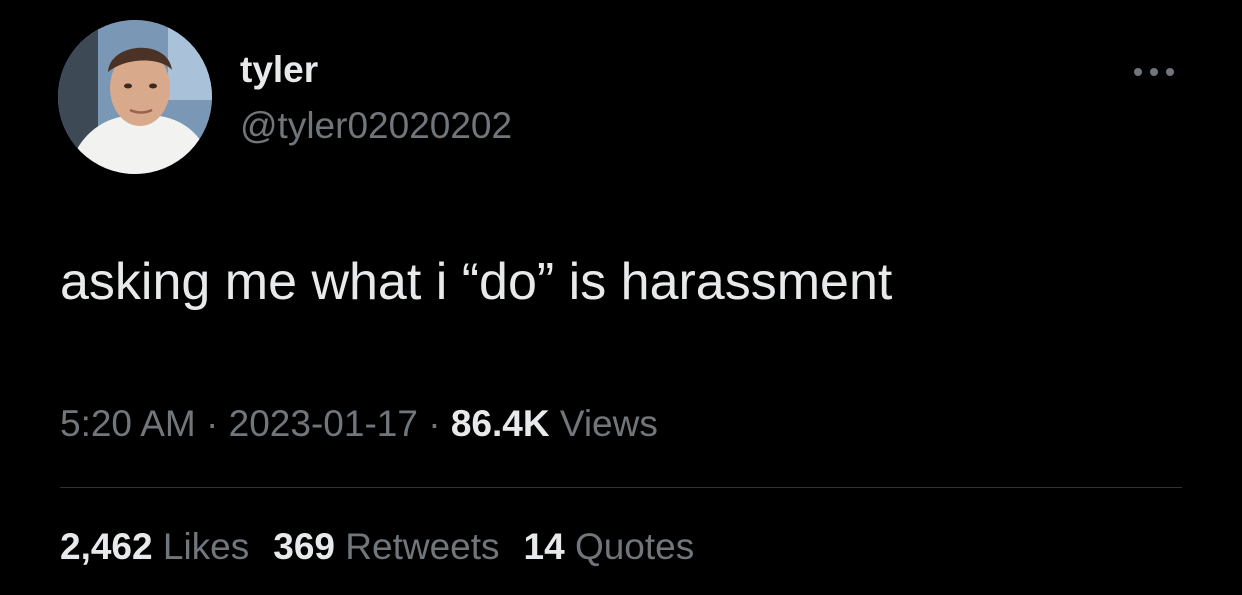 This screenshot has width=1242, height=595. I want to click on tweet-time: 5:20 AM, so click(128, 423).